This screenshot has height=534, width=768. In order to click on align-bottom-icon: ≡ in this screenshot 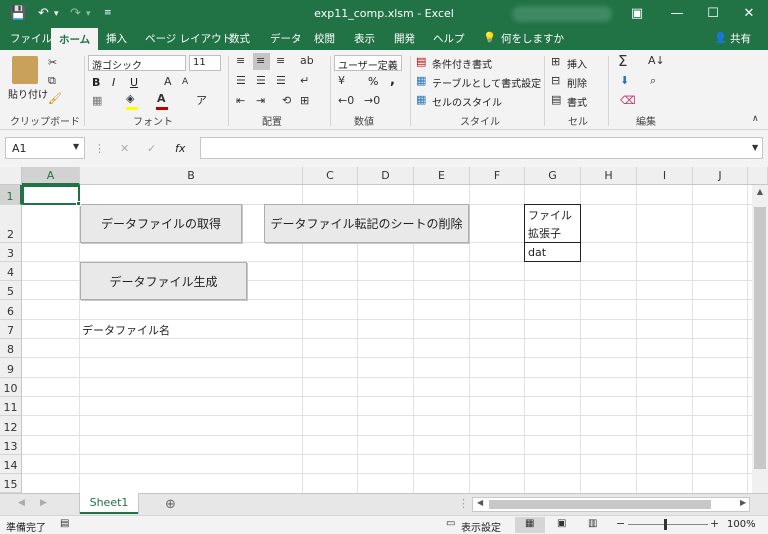, I will do `click(280, 60)`.